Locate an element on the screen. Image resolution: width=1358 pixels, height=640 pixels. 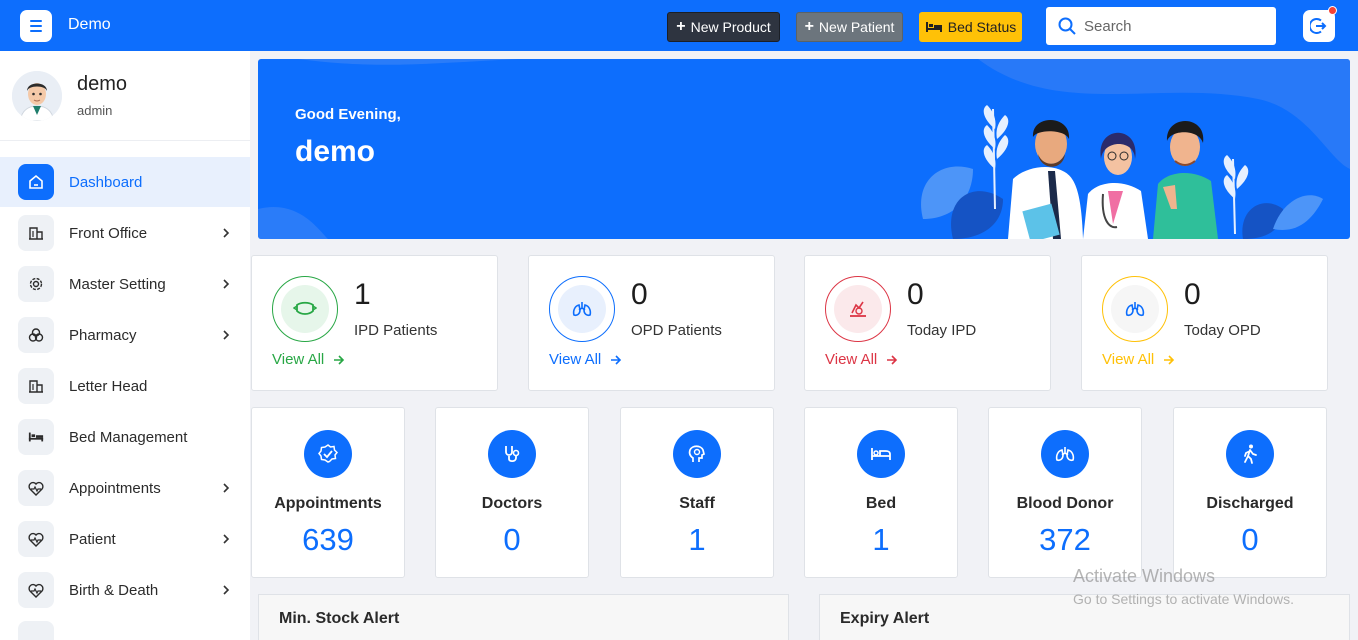
sidebar-item-front-office: Front Office is located at coordinates (125, 233).